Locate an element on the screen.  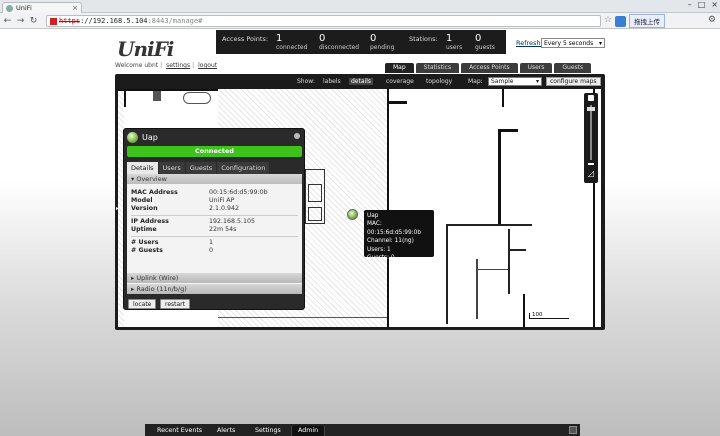
topology-toggle: topology is located at coordinates (439, 81).